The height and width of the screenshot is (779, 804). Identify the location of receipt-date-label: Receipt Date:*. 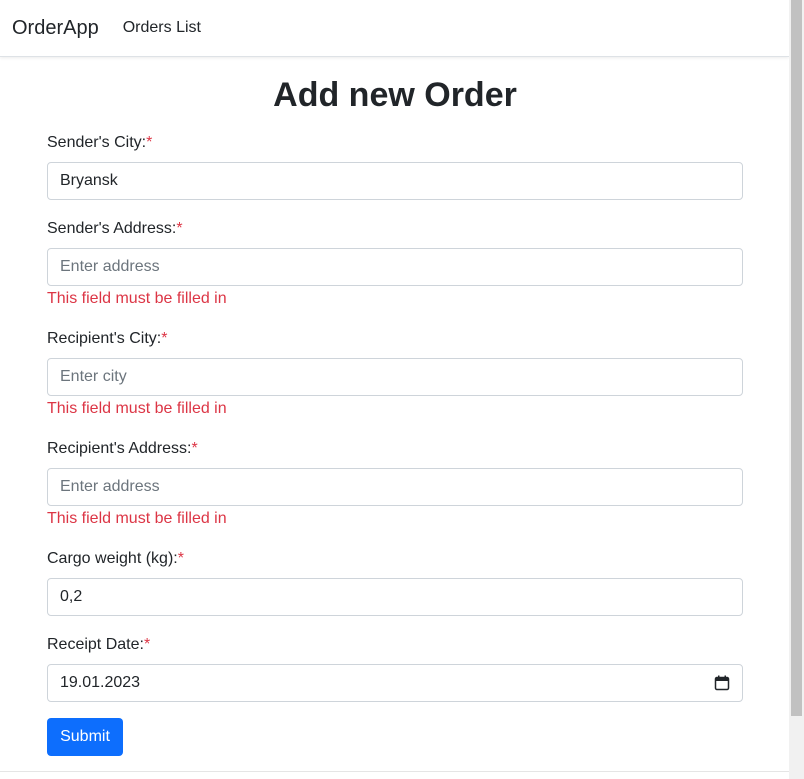
(99, 644).